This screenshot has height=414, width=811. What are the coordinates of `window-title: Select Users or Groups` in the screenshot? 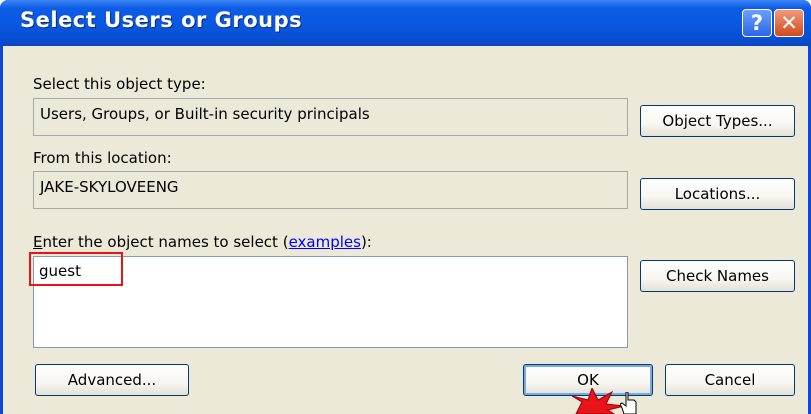 It's located at (161, 20).